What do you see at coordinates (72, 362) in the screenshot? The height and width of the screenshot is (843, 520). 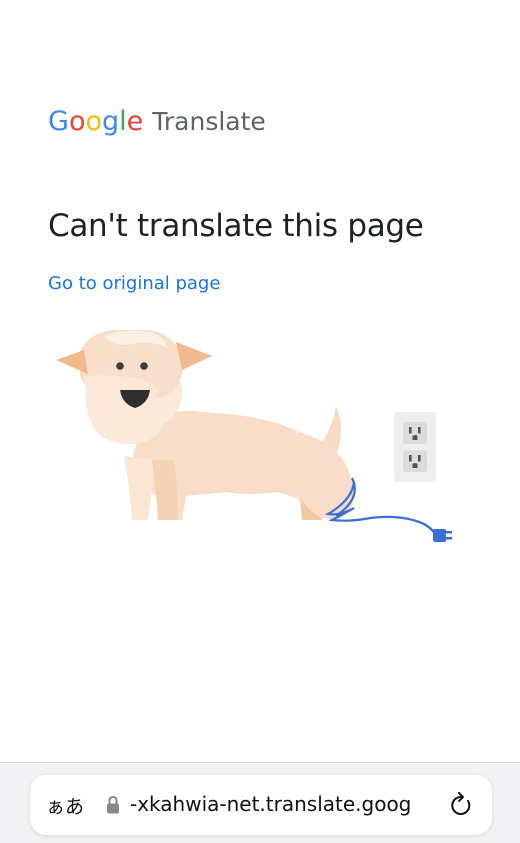 I see `dog-ear-left` at bounding box center [72, 362].